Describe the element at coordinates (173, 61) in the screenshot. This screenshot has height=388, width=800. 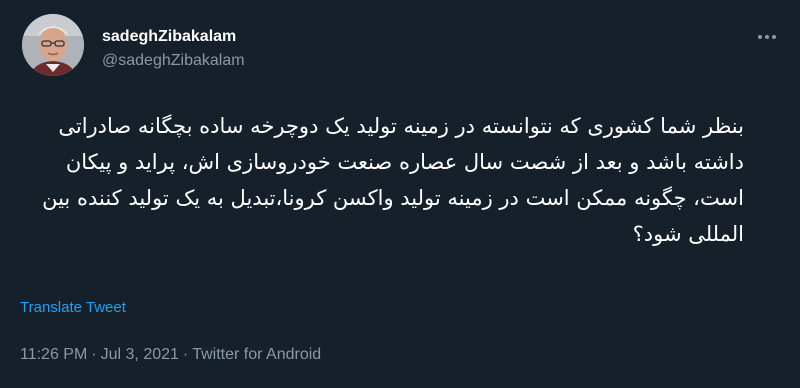
I see `author-handle: @sadeghZibakalam` at that location.